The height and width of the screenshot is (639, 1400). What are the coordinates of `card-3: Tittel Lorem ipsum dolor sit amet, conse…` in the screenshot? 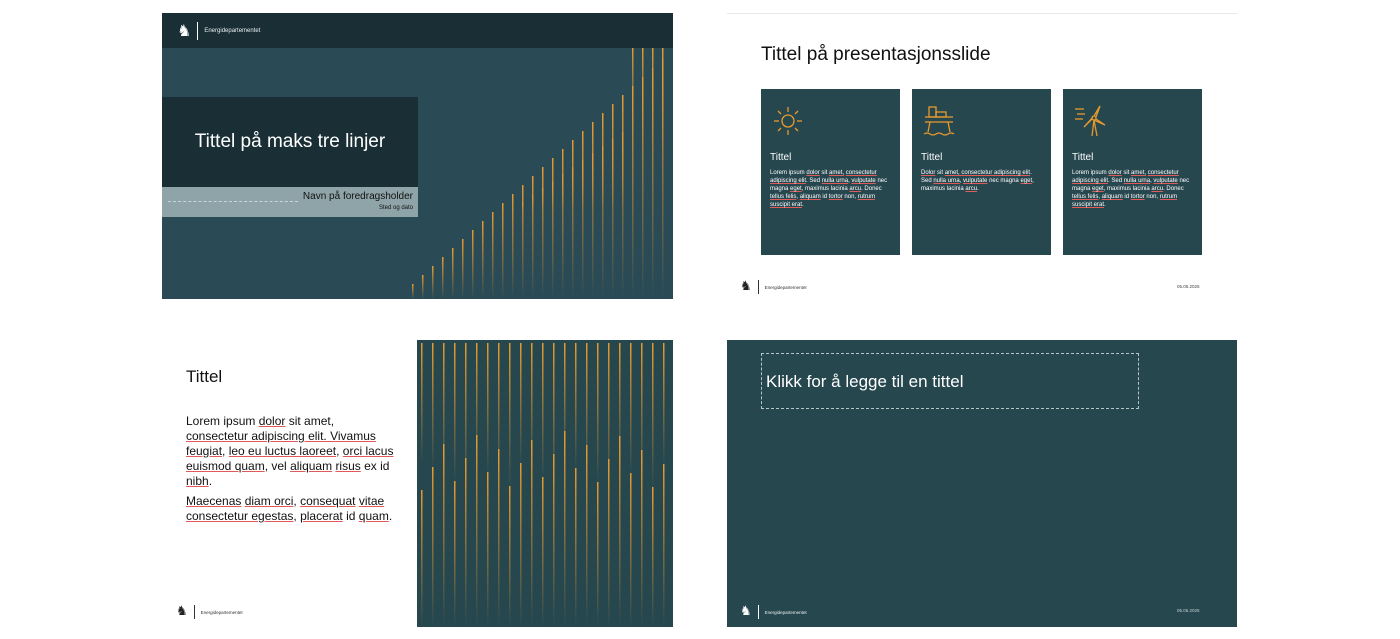 It's located at (1132, 172).